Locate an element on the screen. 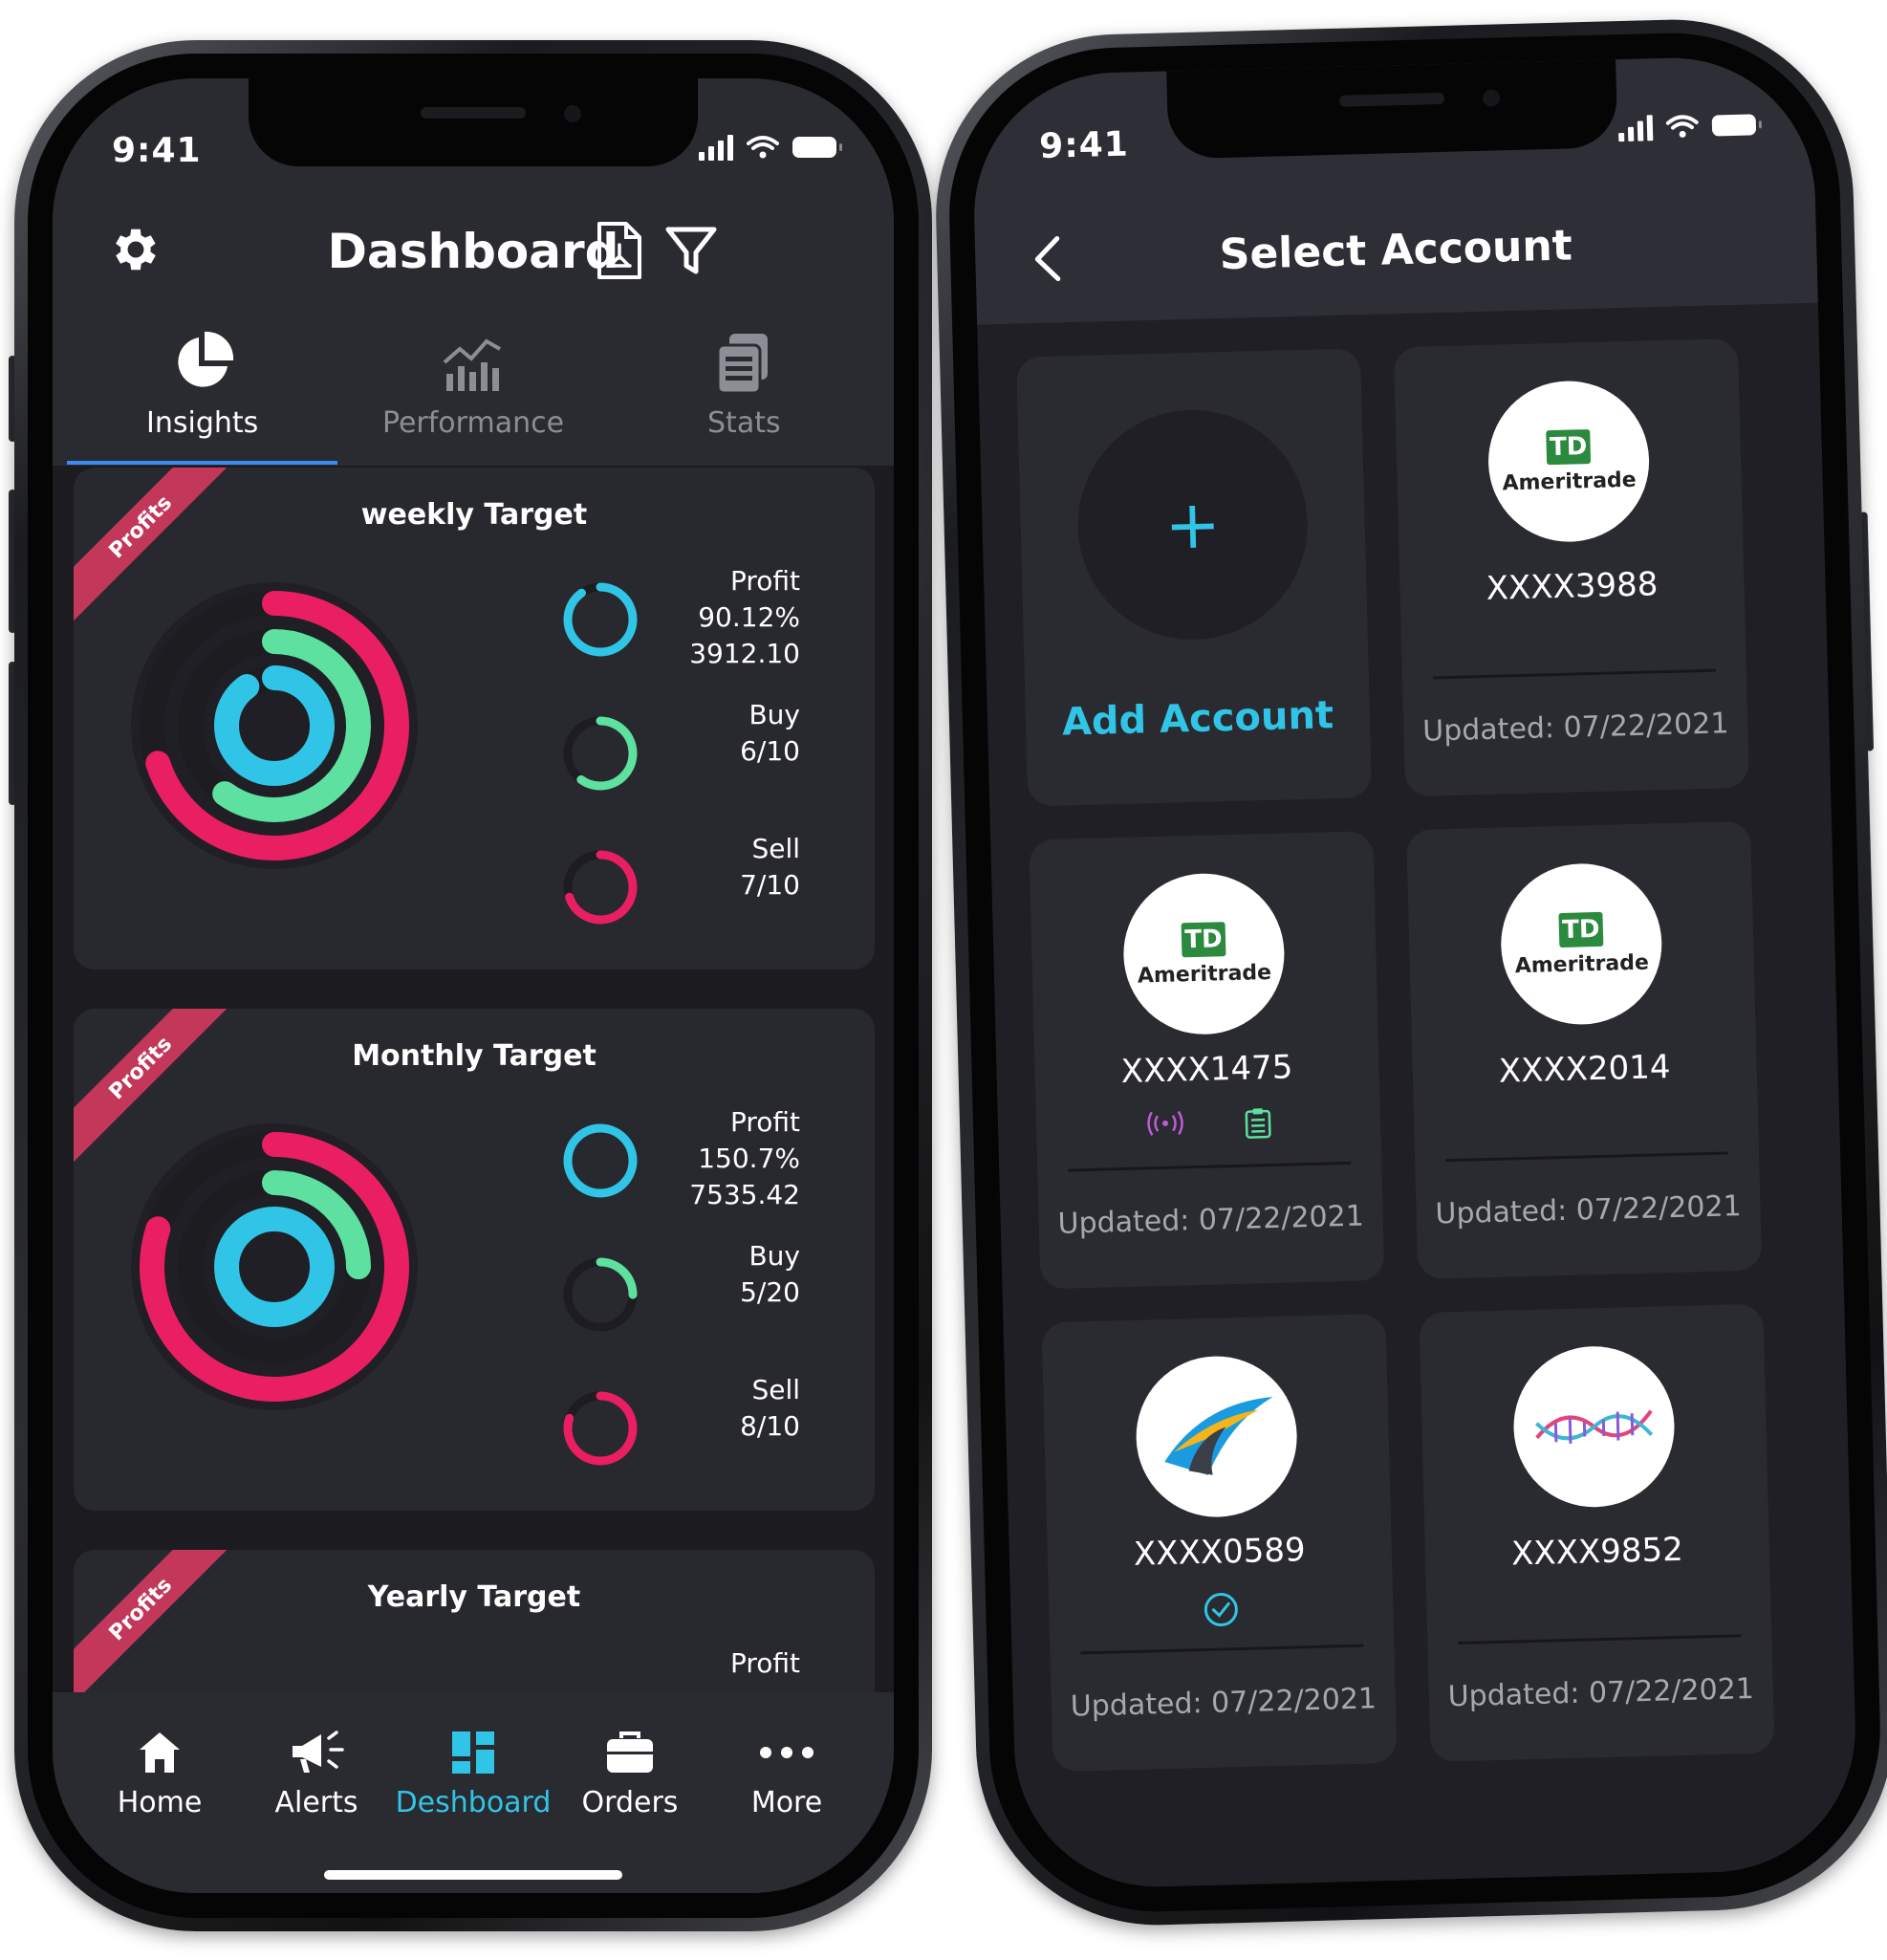 The width and height of the screenshot is (1887, 1960). page-title: Dashboard is located at coordinates (473, 251).